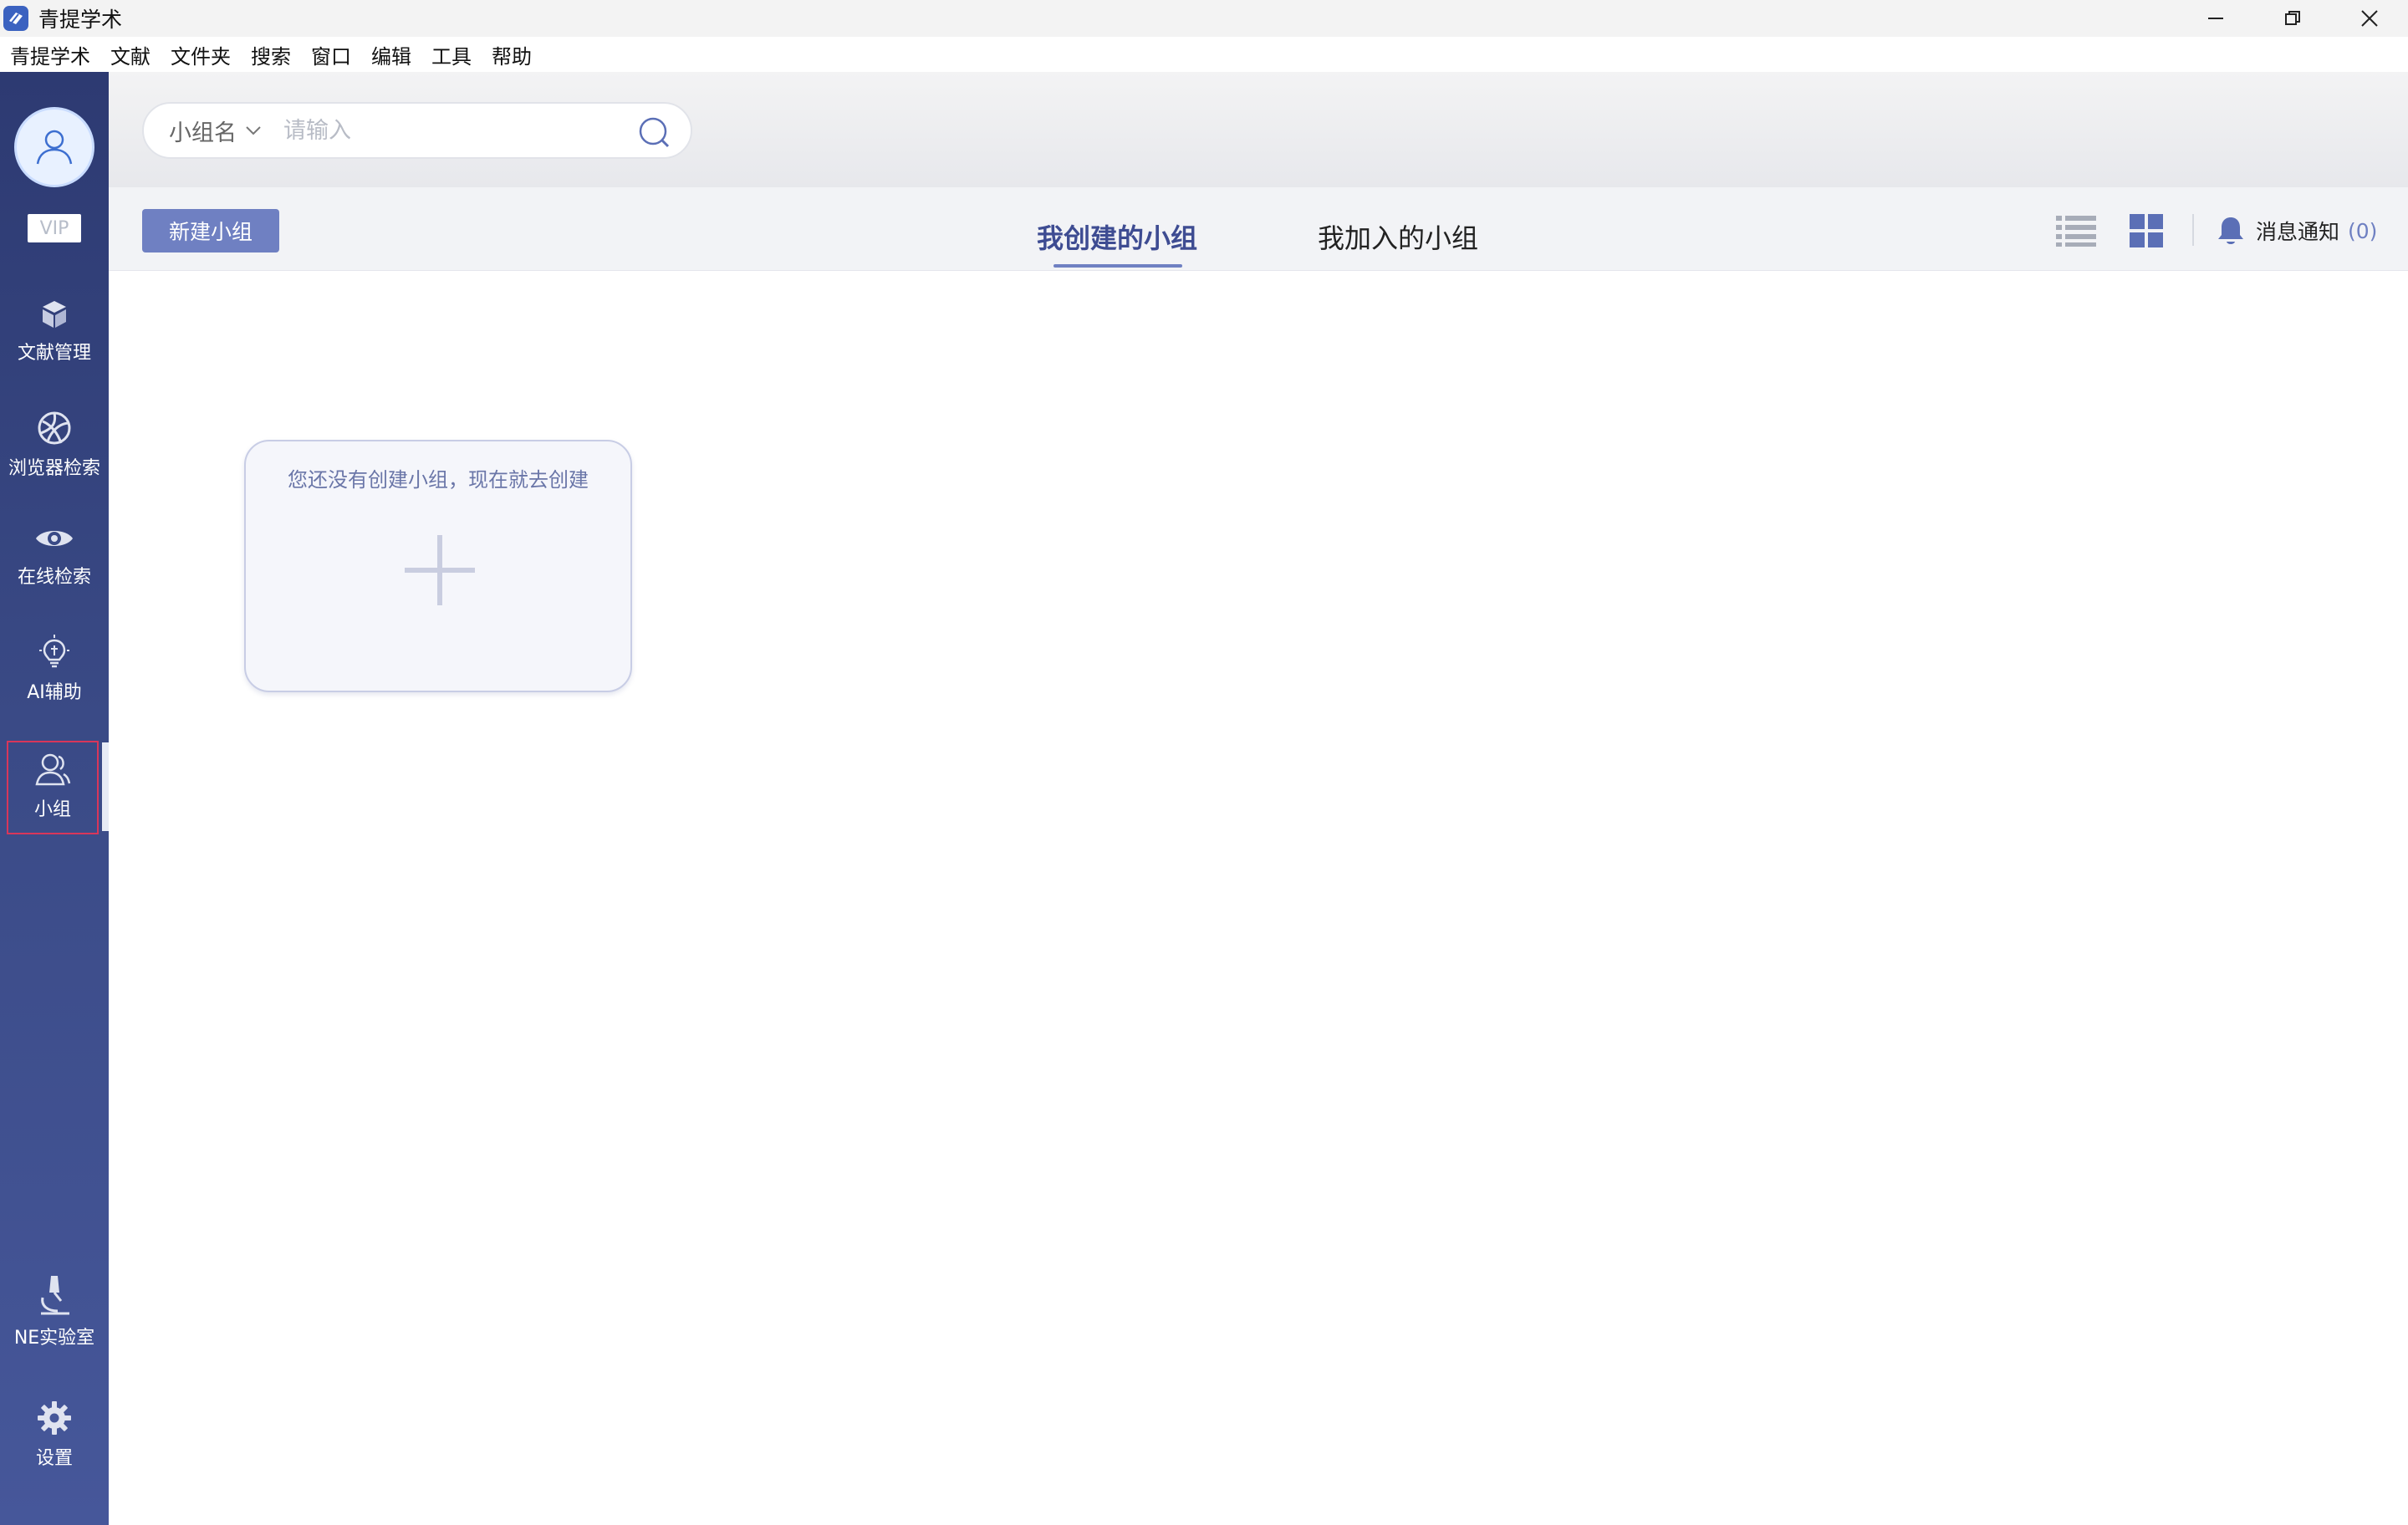 This screenshot has height=1525, width=2408. What do you see at coordinates (81, 20) in the screenshot?
I see `window-title: 青提学术` at bounding box center [81, 20].